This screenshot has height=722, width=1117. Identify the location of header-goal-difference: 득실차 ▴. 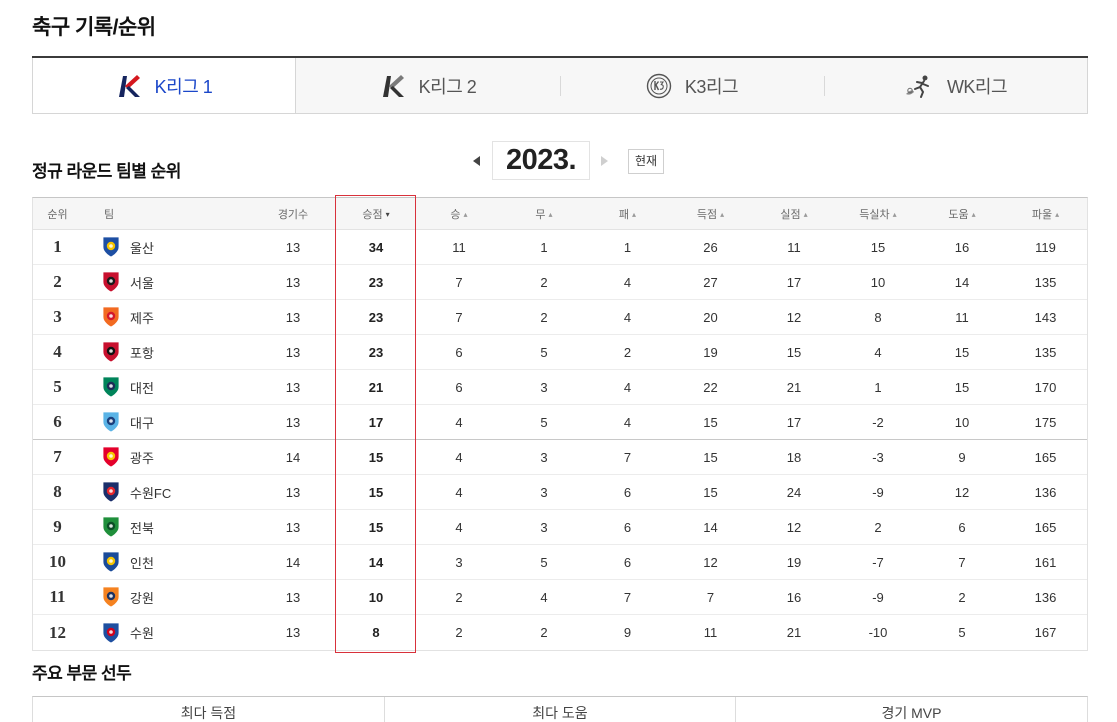
(878, 214).